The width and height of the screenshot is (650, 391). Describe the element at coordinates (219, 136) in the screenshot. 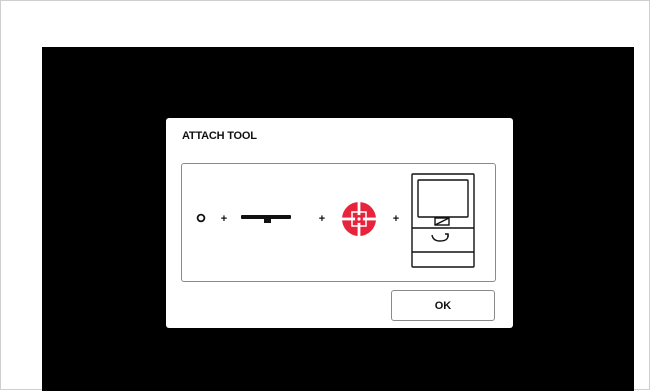

I see `dialog-title: ATTACH TOOL` at that location.